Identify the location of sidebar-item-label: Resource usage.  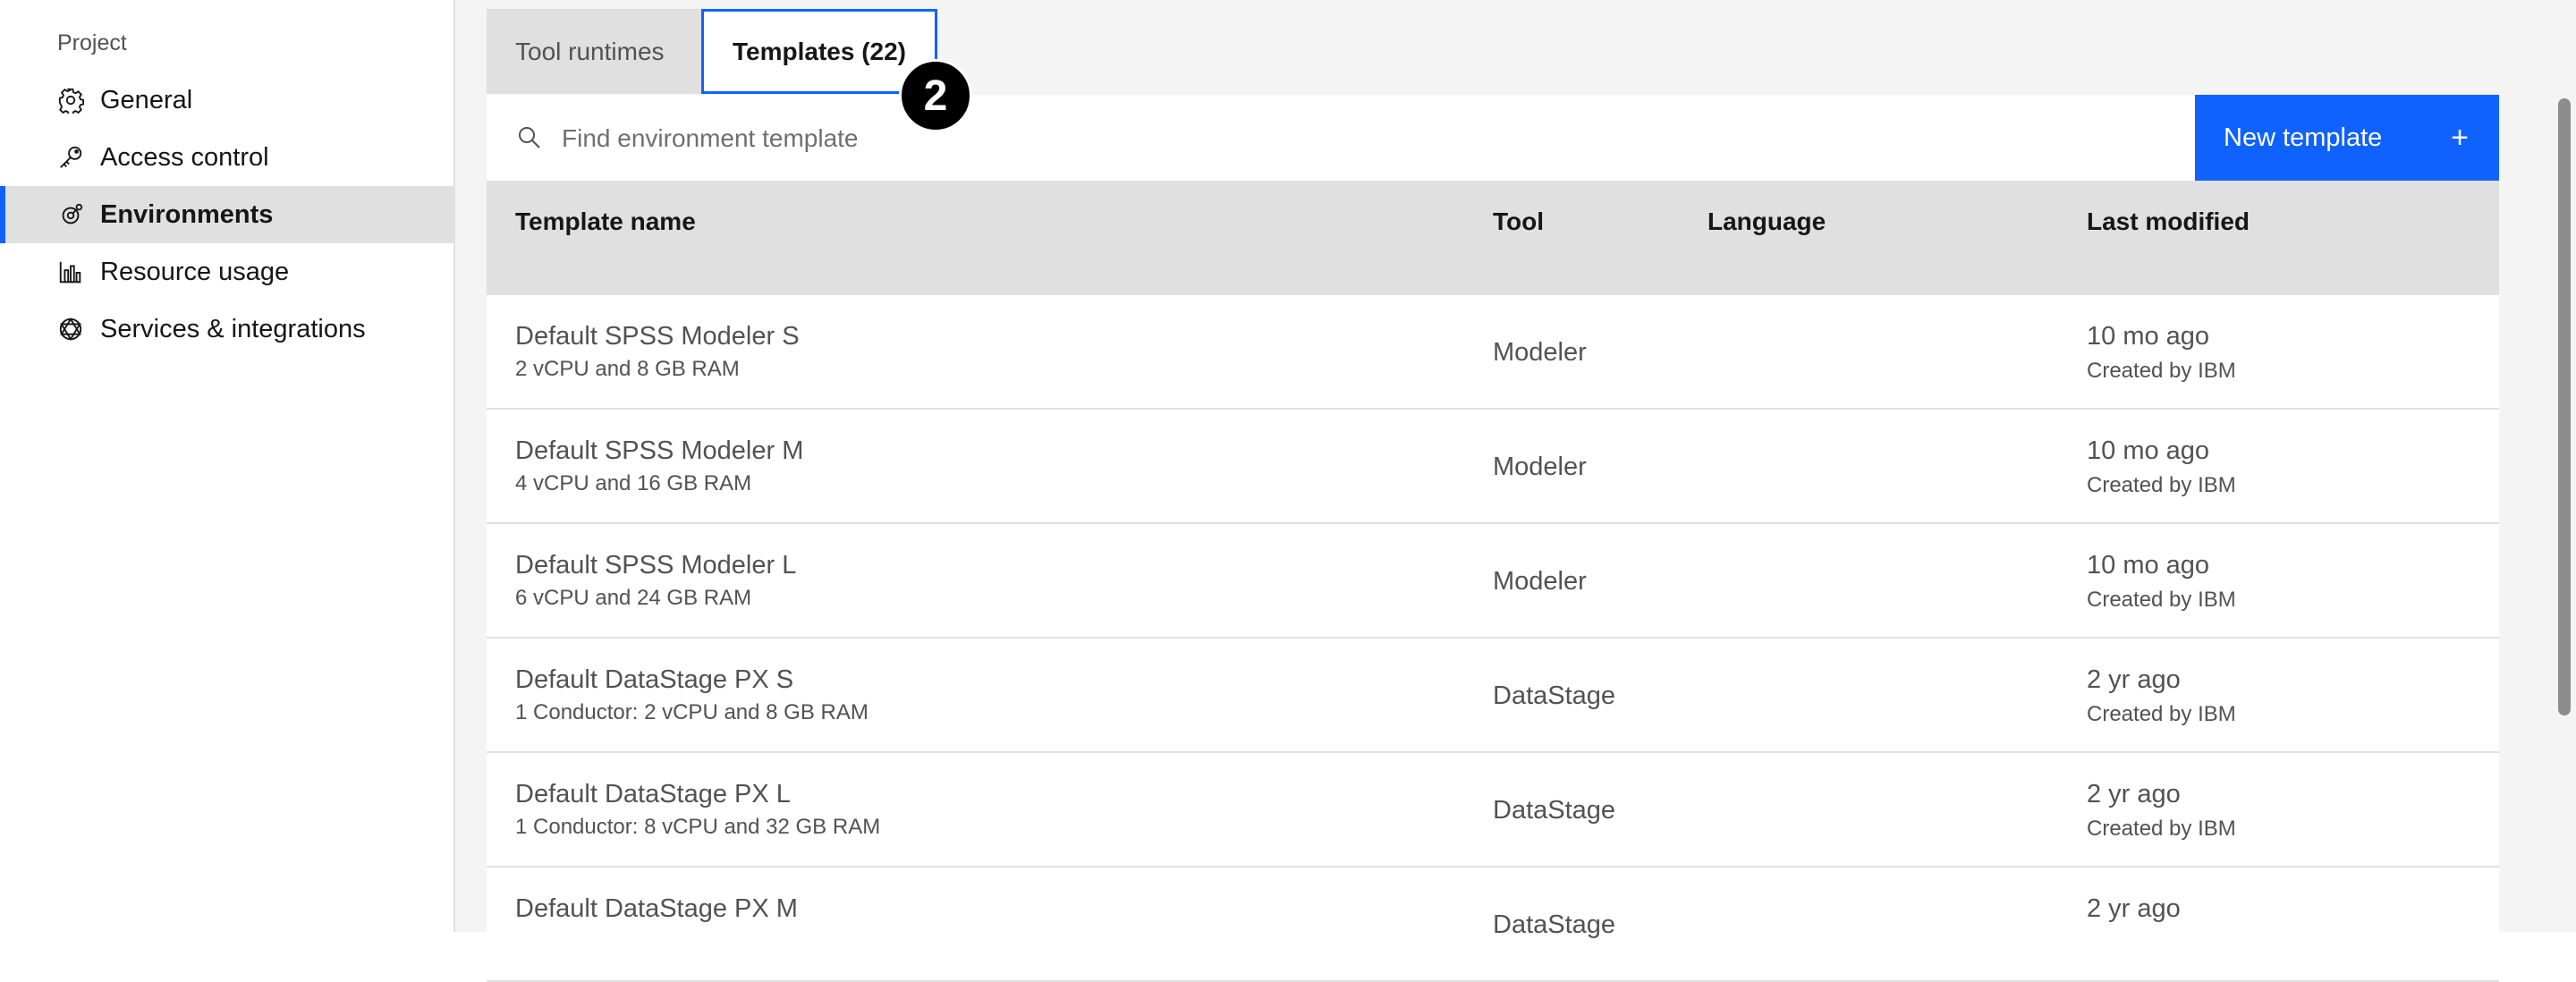
(195, 272).